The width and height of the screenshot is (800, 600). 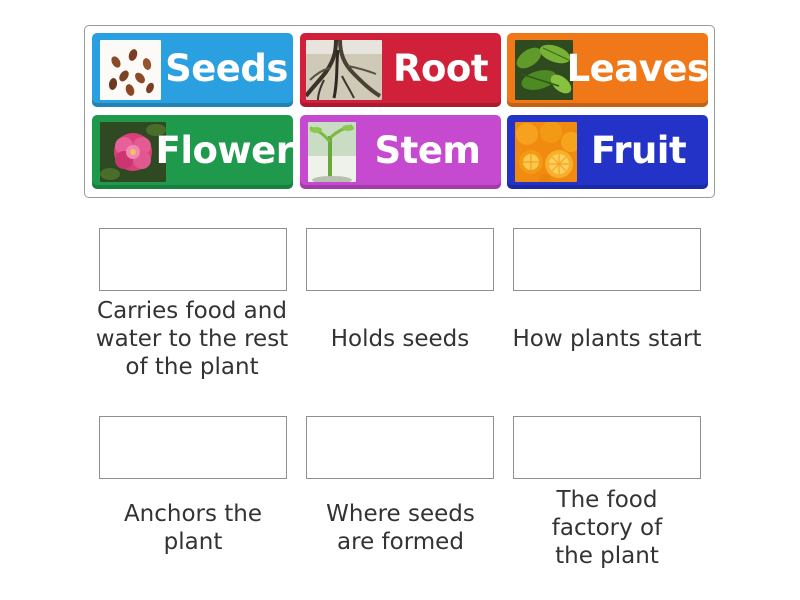 What do you see at coordinates (638, 150) in the screenshot?
I see `tile-label: Fruit` at bounding box center [638, 150].